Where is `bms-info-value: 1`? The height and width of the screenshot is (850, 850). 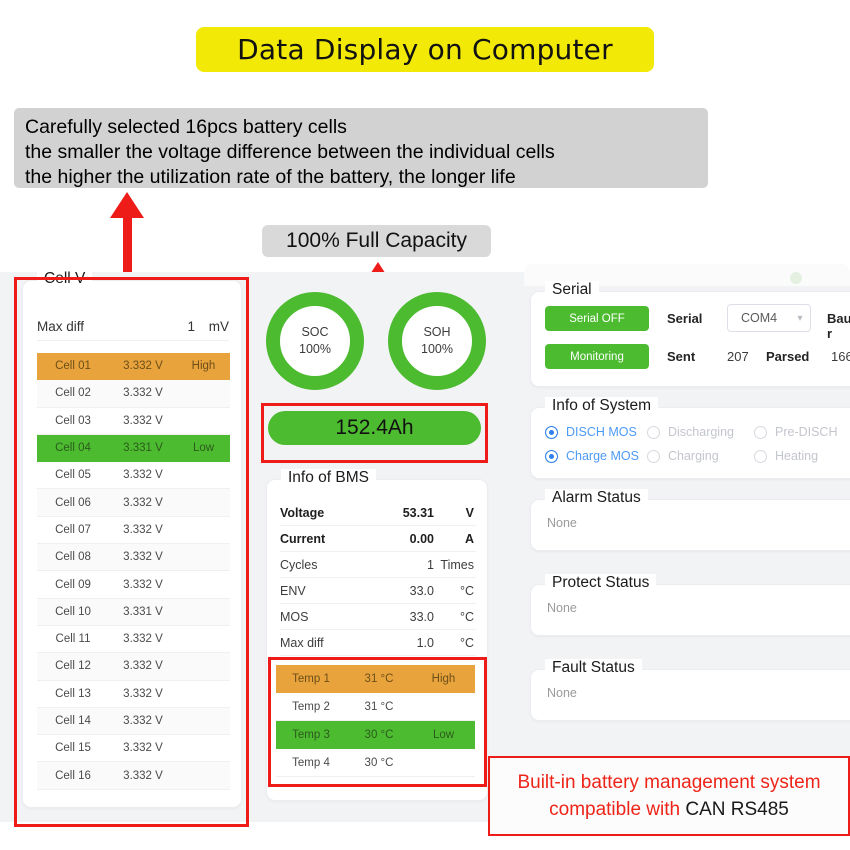
bms-info-value: 1 is located at coordinates (430, 564).